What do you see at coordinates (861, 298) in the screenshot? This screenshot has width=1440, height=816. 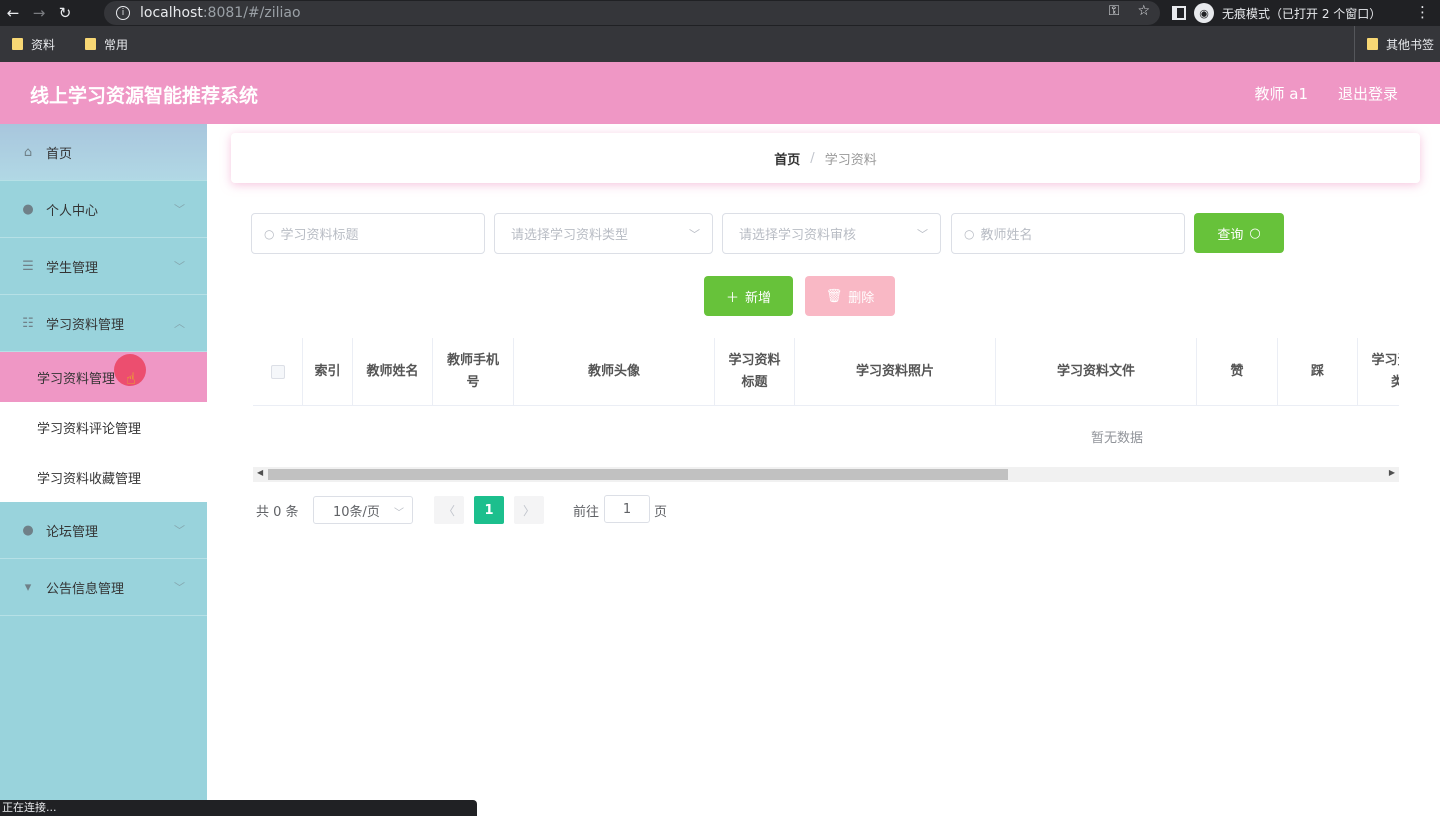 I see `delete-label: 删除` at bounding box center [861, 298].